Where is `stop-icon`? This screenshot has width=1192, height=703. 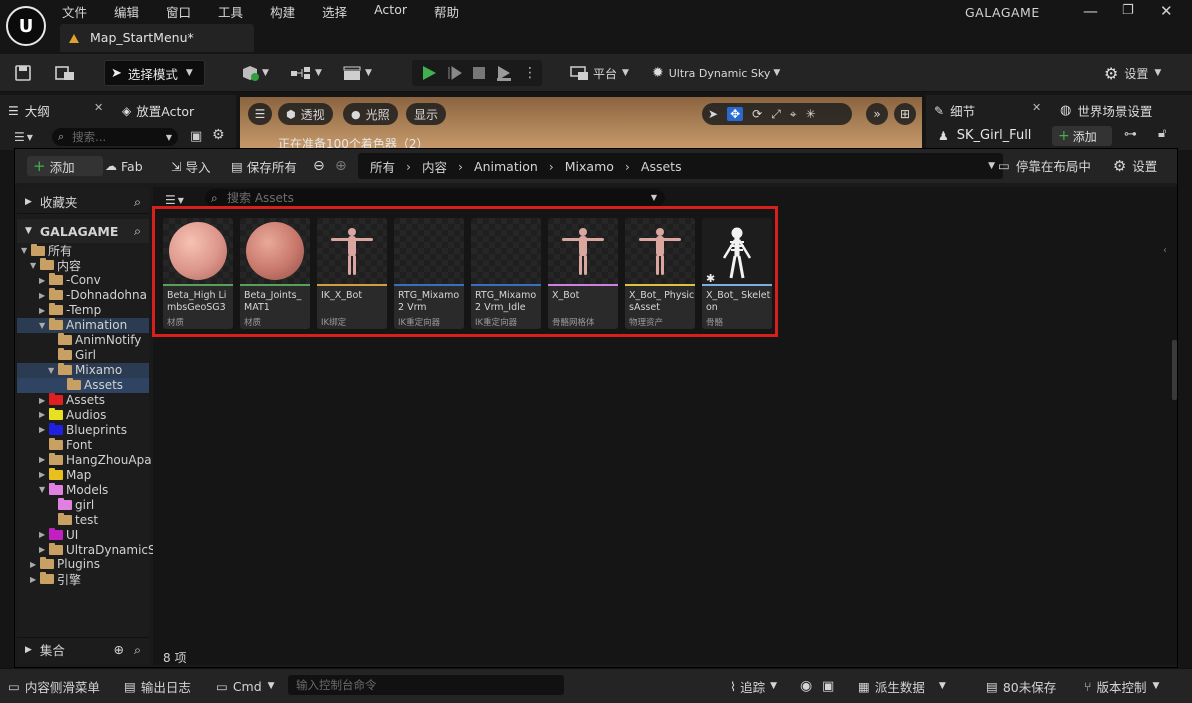
stop-icon is located at coordinates (479, 73).